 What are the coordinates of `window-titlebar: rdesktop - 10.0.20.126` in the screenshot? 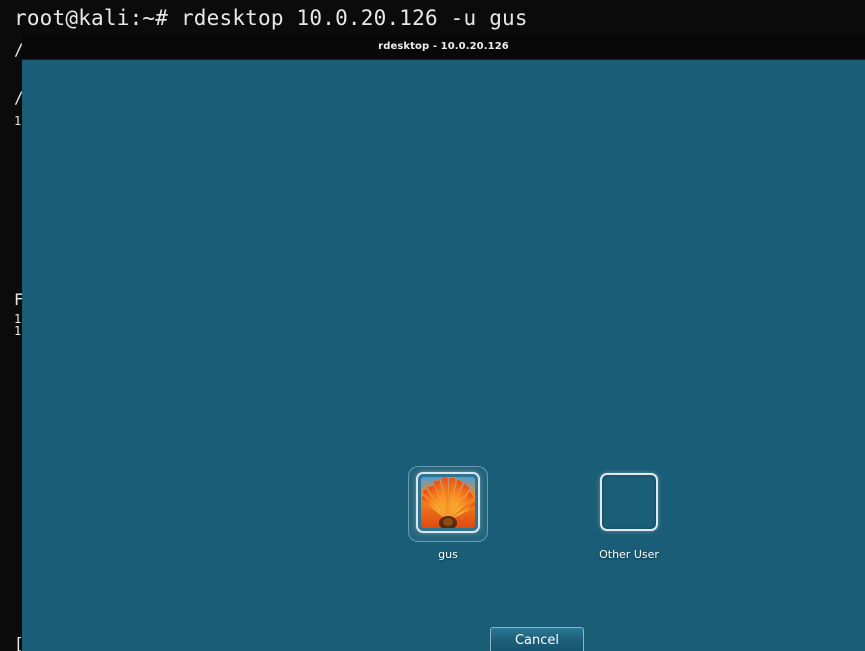 It's located at (443, 46).